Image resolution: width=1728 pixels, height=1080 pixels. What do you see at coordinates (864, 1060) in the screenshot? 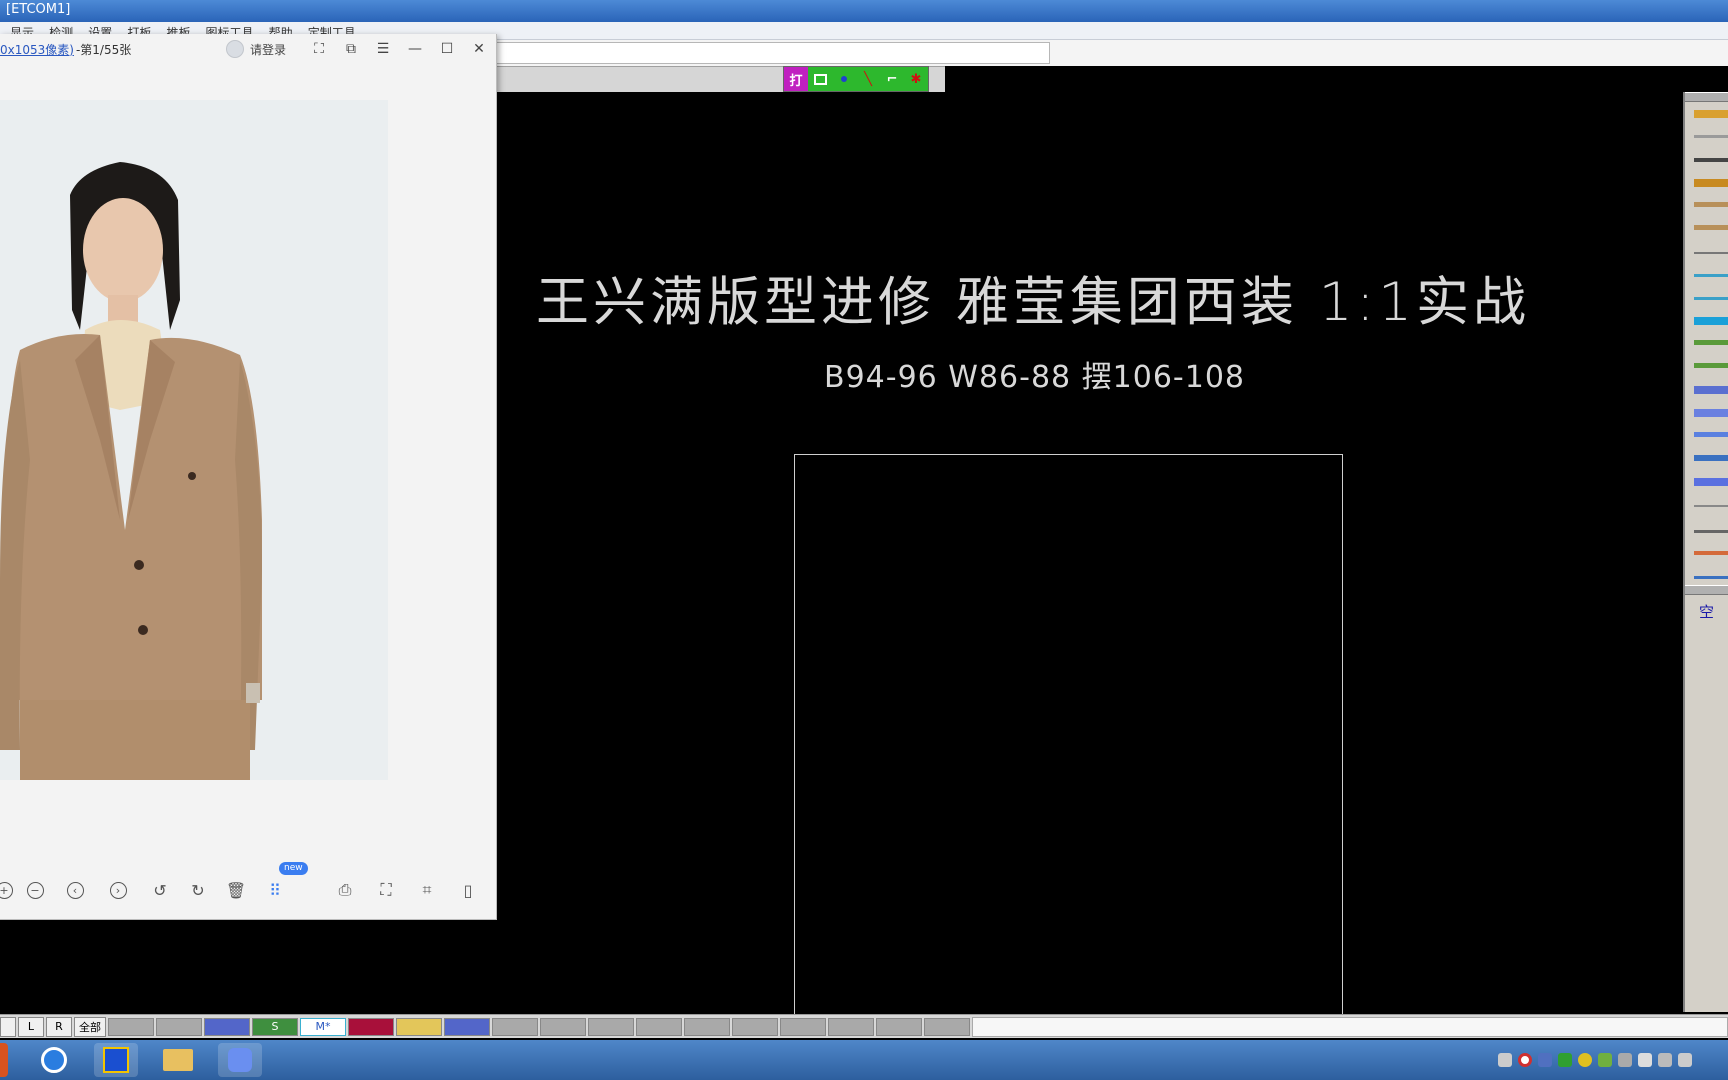
I see `taskbar` at bounding box center [864, 1060].